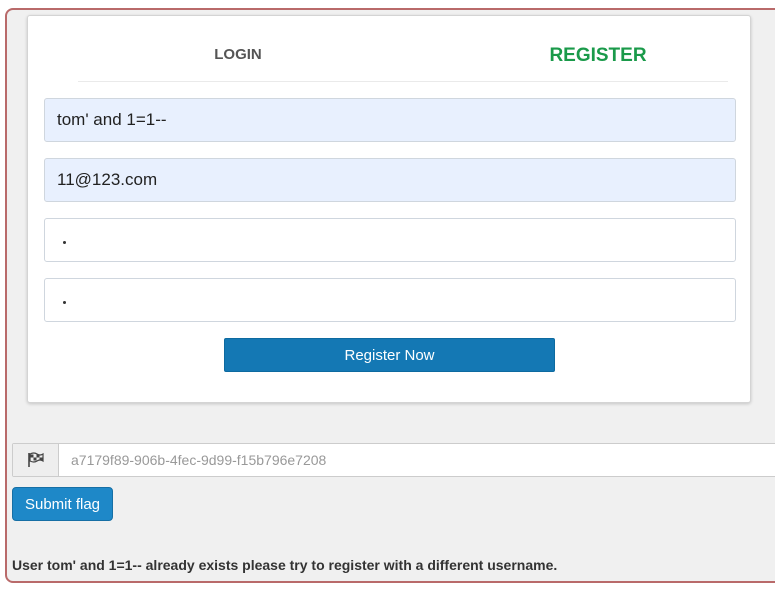  Describe the element at coordinates (389, 355) in the screenshot. I see `register-now-button: Register Now` at that location.